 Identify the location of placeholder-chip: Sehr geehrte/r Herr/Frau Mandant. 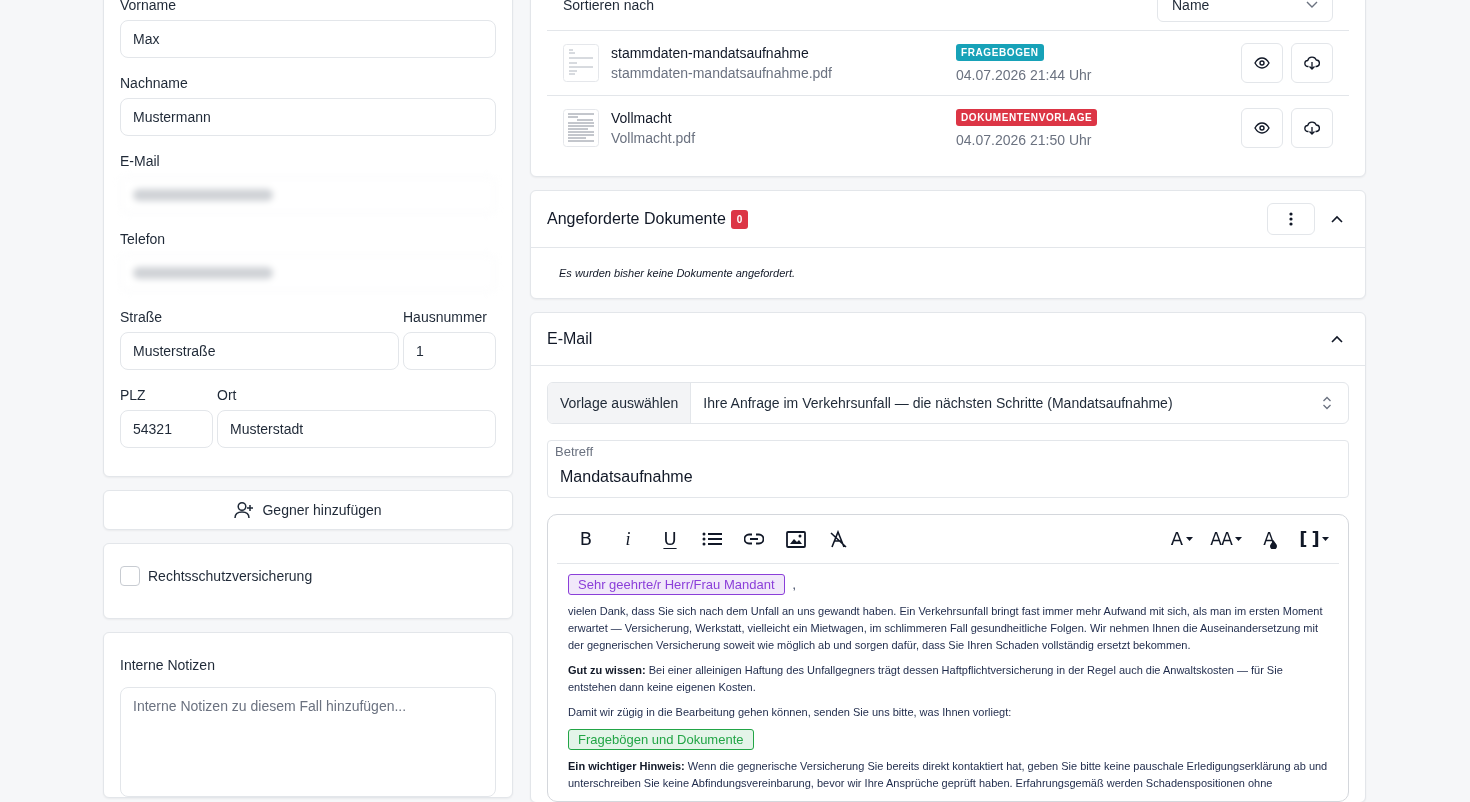
(676, 584).